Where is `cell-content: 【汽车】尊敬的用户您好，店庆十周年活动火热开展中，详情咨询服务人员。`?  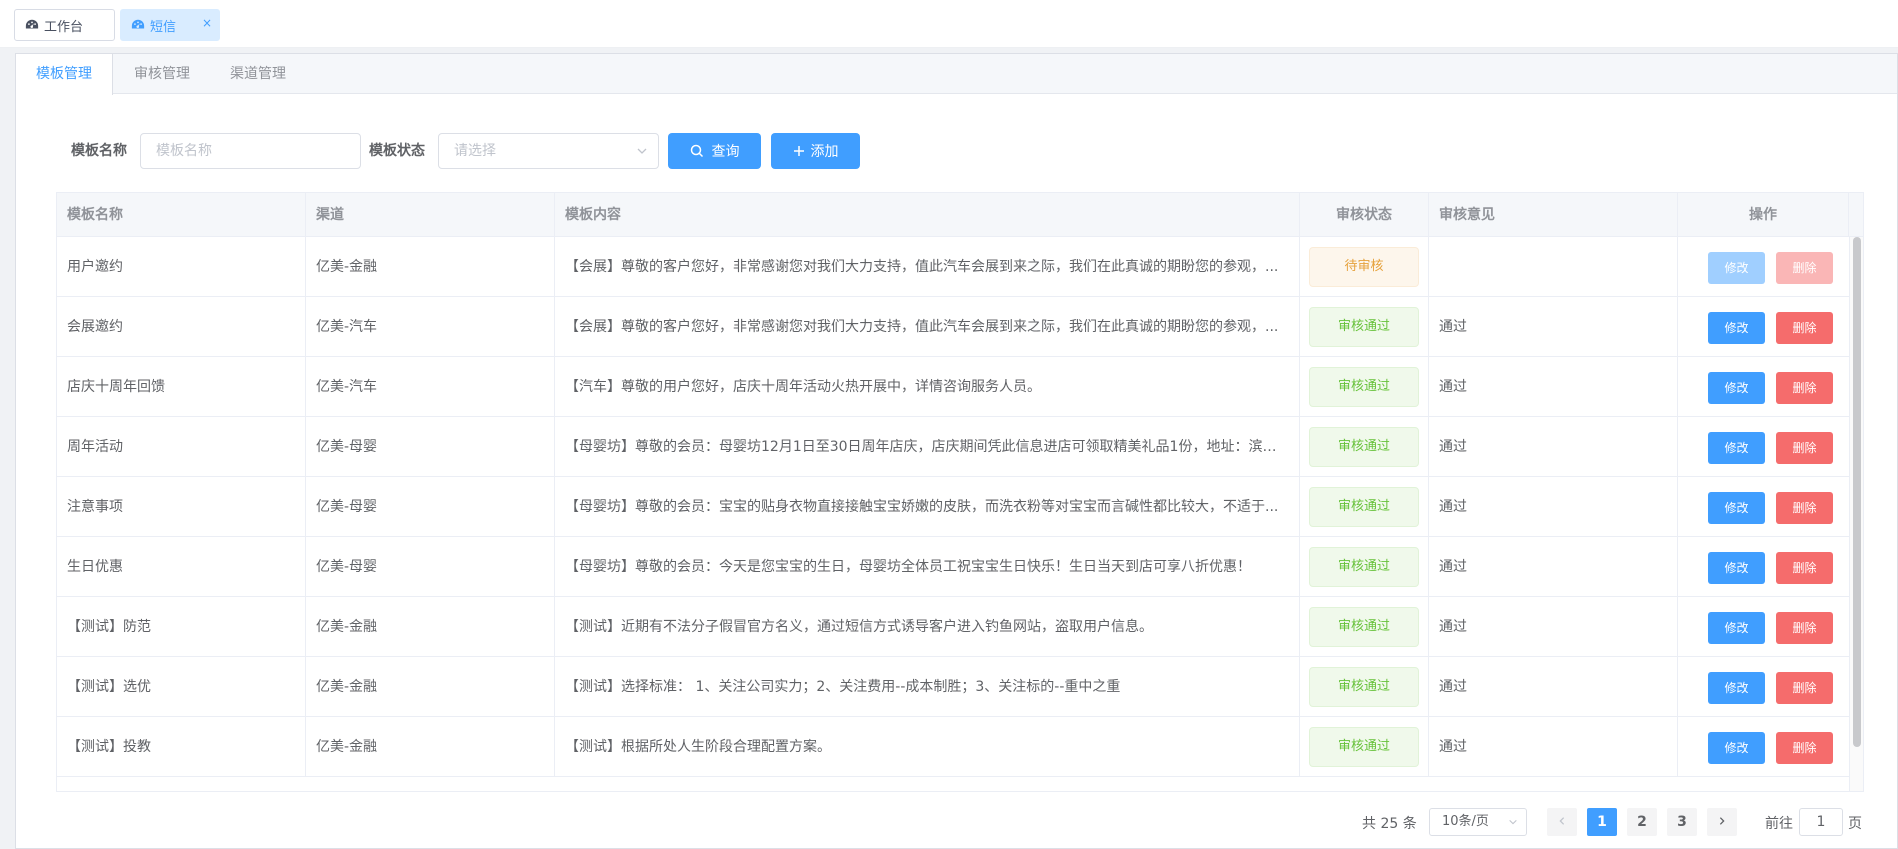
cell-content: 【汽车】尊敬的用户您好，店庆十周年活动火热开展中，详情咨询服务人员。 is located at coordinates (927, 387).